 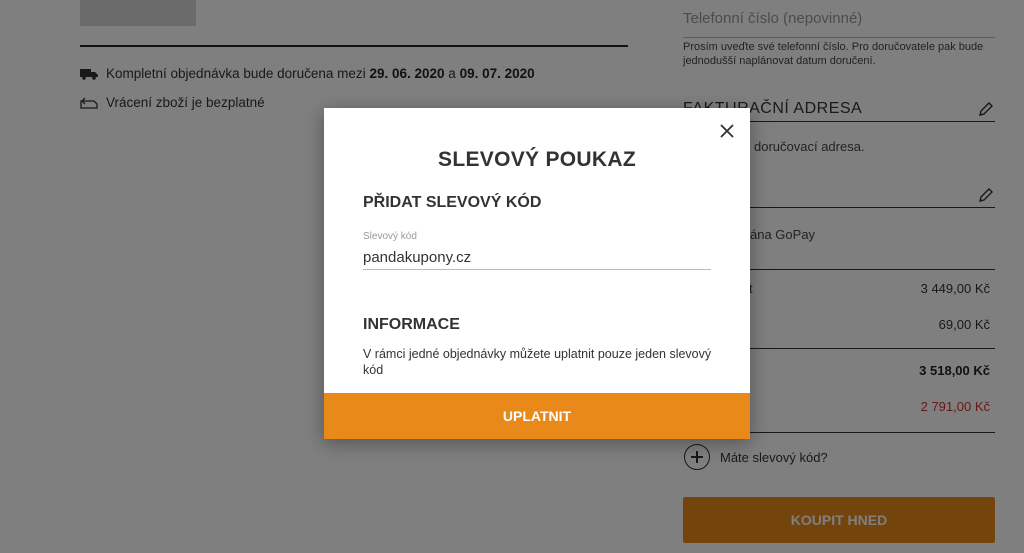 I want to click on close-icon, so click(x=727, y=131).